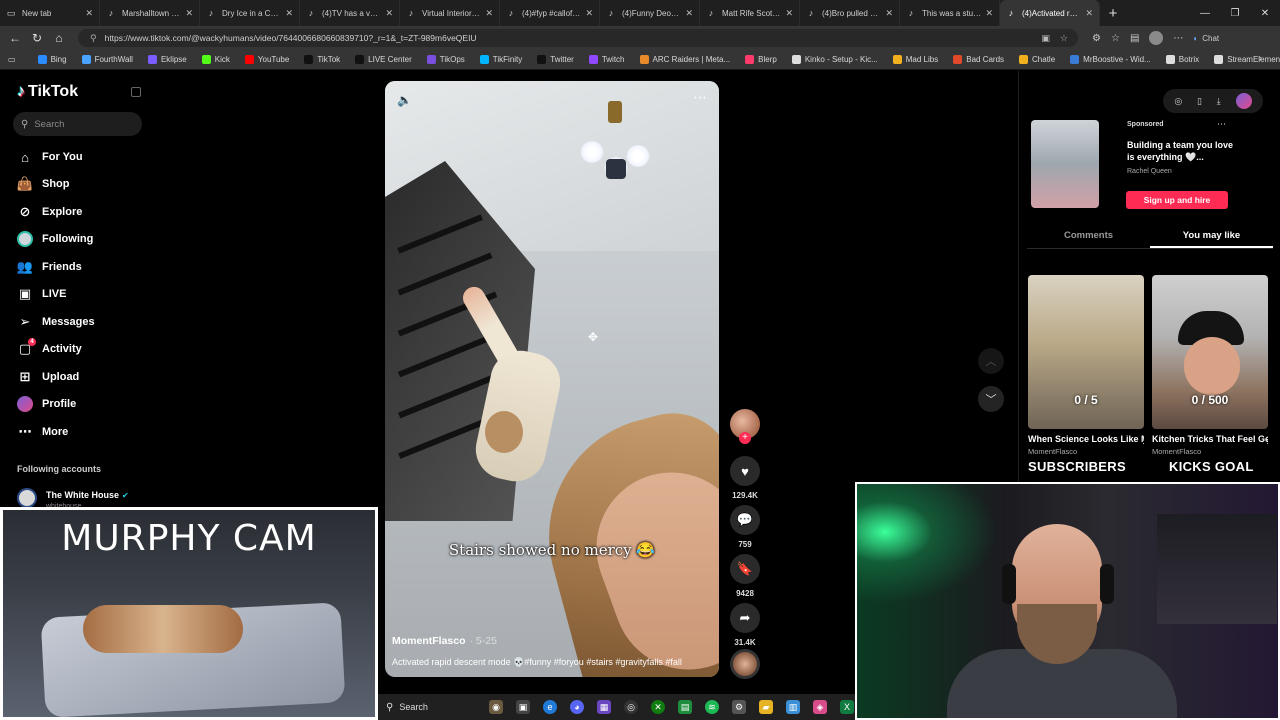 The image size is (1280, 720). Describe the element at coordinates (42, 294) in the screenshot. I see `nav-item-live: ▣ LIVE` at that location.